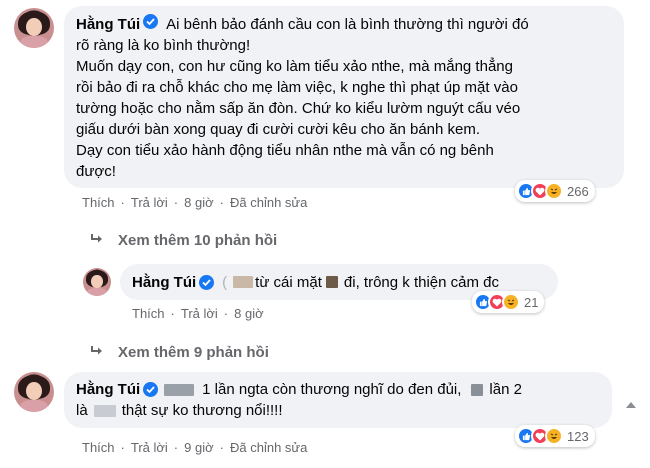 Image resolution: width=650 pixels, height=468 pixels. I want to click on reaction-summary: 21, so click(508, 302).